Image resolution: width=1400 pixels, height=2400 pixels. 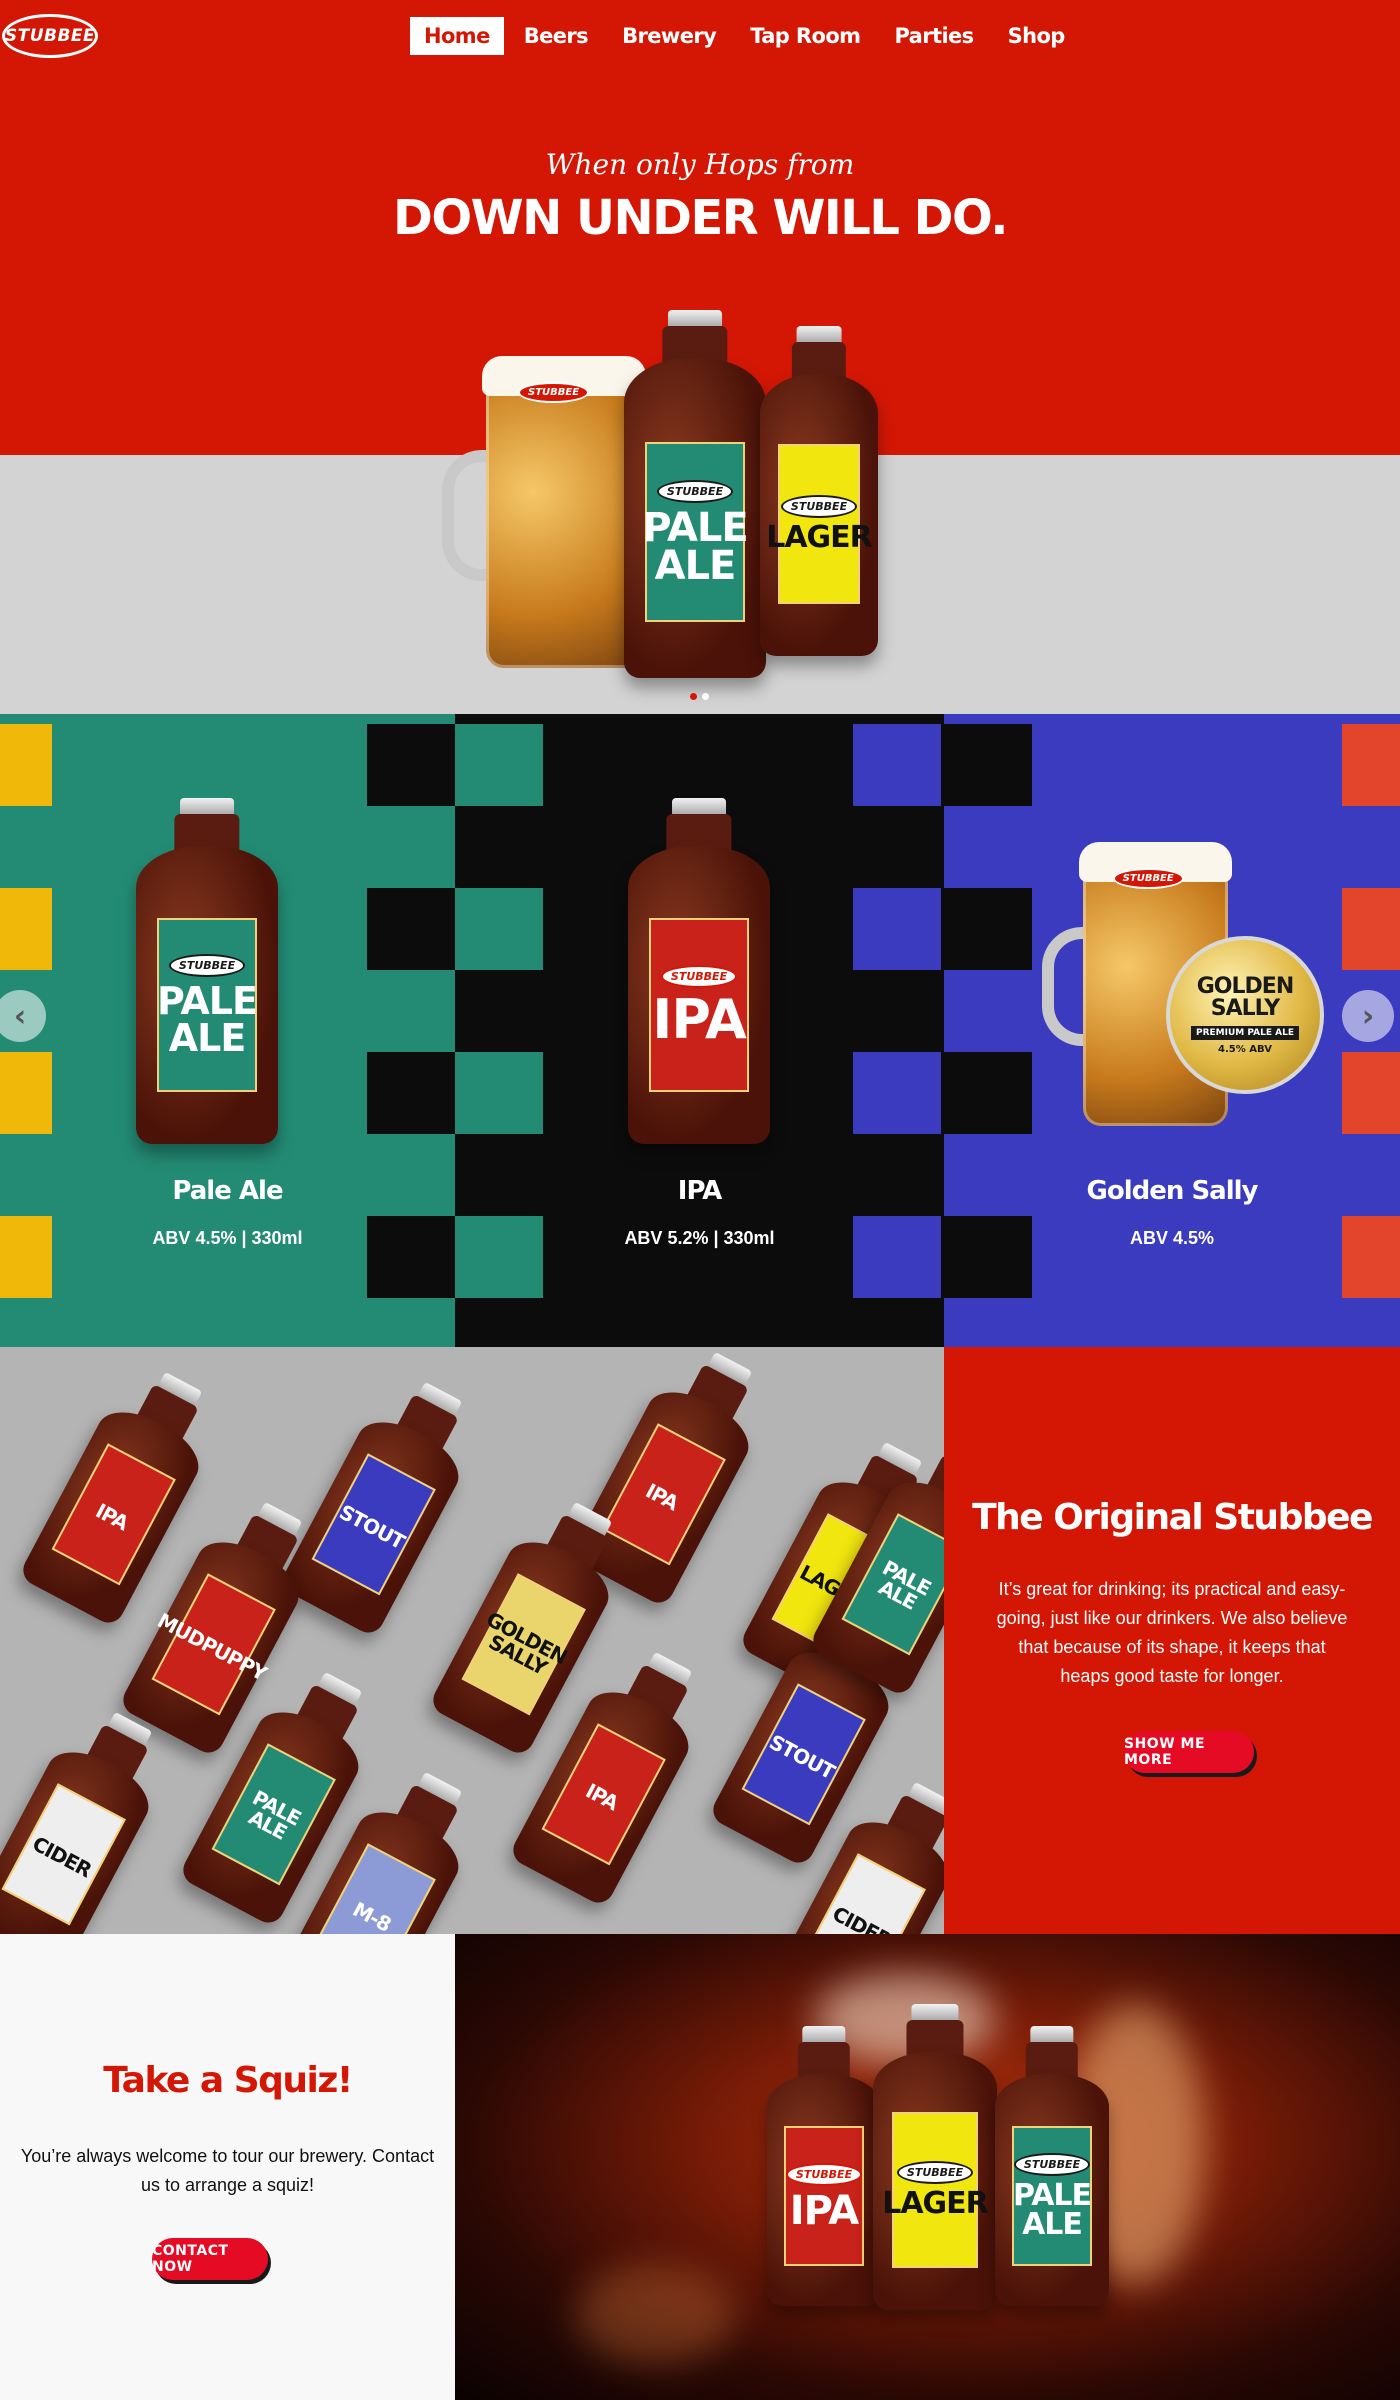 I want to click on hero-slider-dots, so click(x=699, y=696).